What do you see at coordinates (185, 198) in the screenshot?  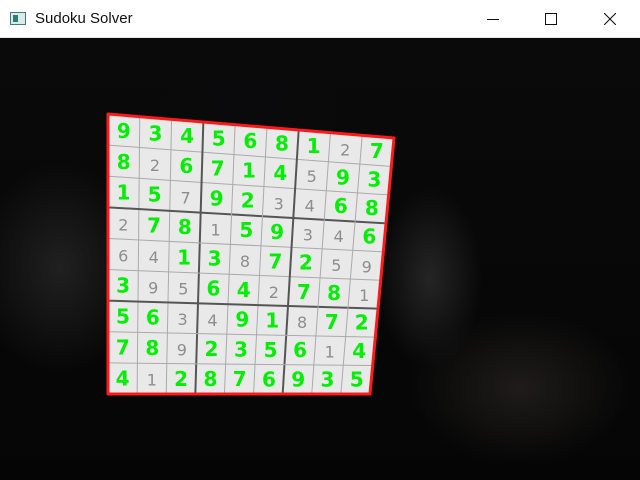 I see `given-digit: 7` at bounding box center [185, 198].